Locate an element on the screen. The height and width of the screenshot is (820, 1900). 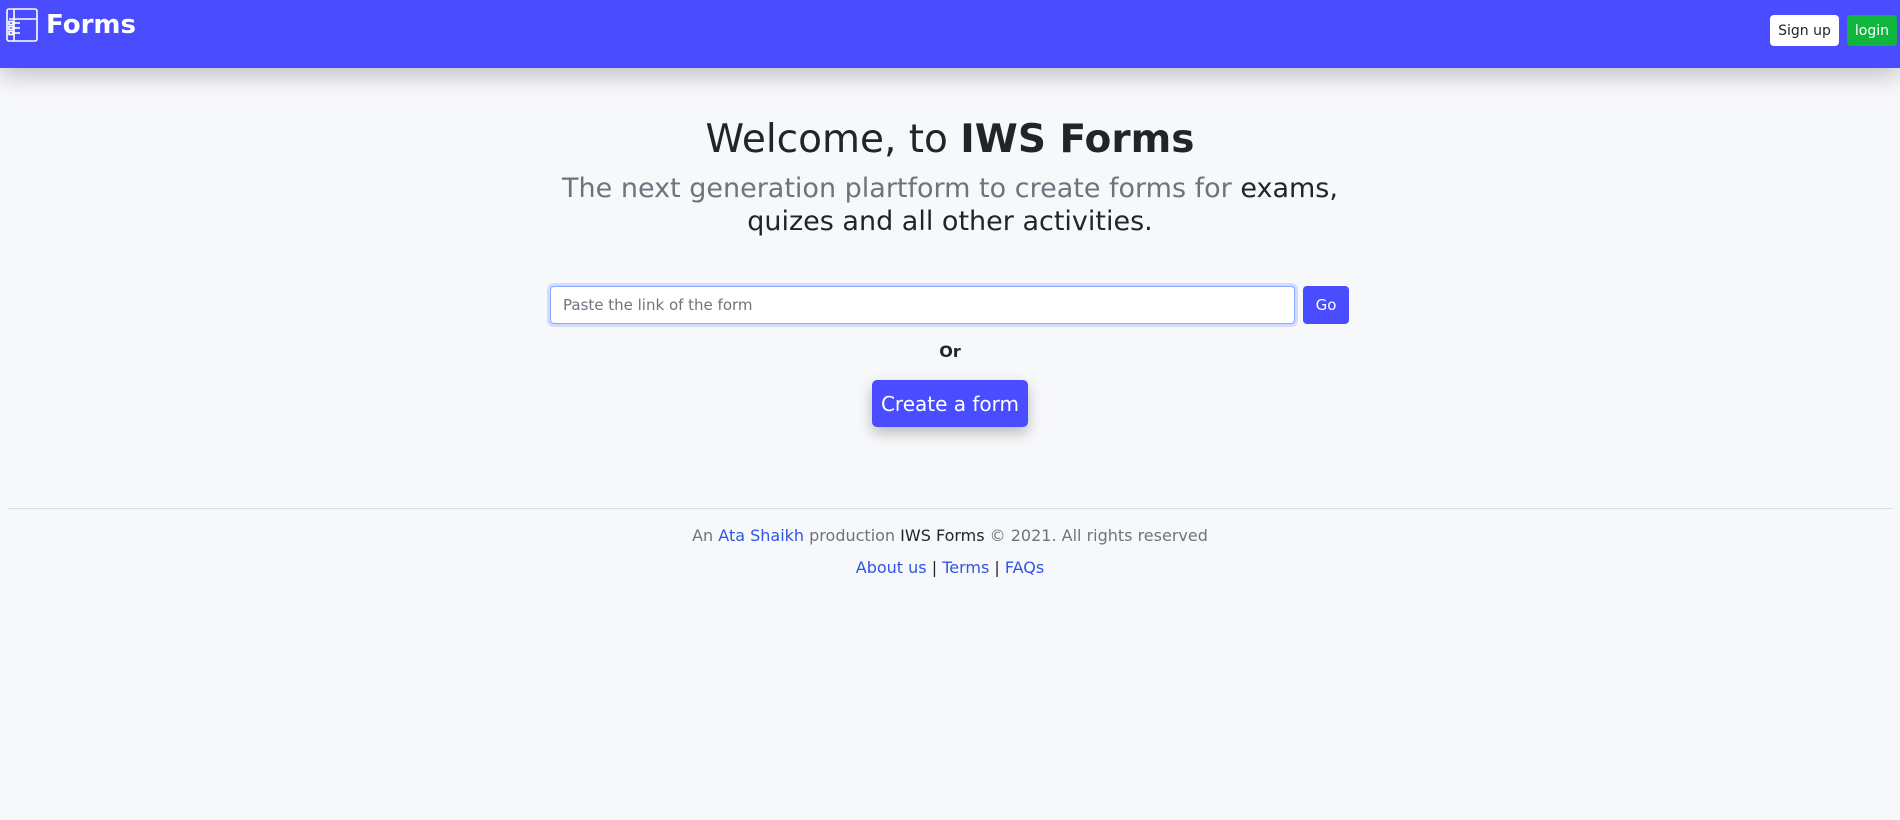
nav-buttons: Sign up login is located at coordinates (1833, 30).